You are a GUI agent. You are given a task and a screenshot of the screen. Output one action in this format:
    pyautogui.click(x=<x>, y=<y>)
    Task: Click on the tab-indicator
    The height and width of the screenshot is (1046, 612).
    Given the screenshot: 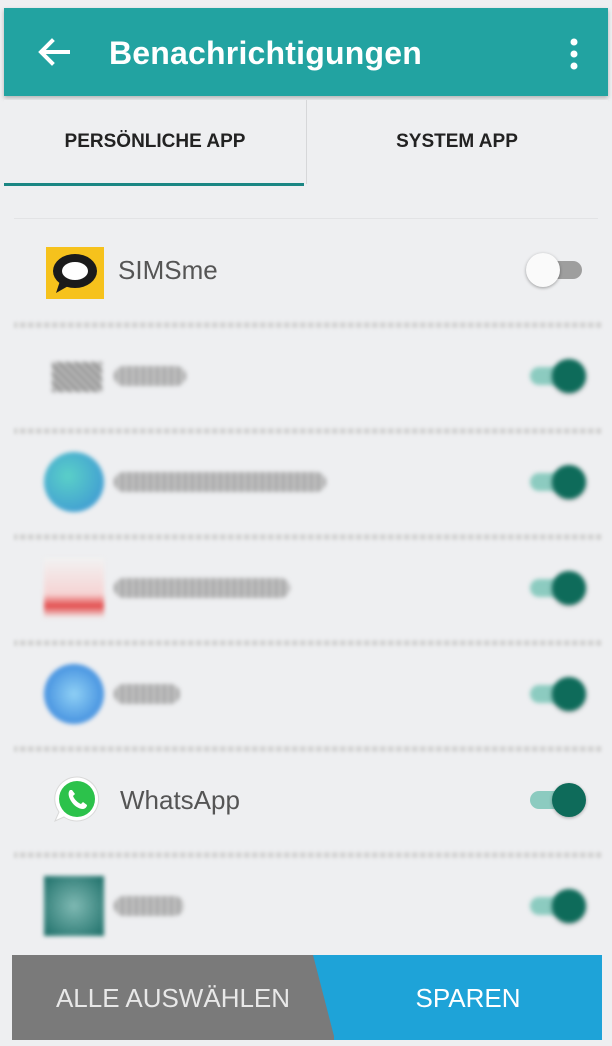 What is the action you would take?
    pyautogui.click(x=154, y=184)
    